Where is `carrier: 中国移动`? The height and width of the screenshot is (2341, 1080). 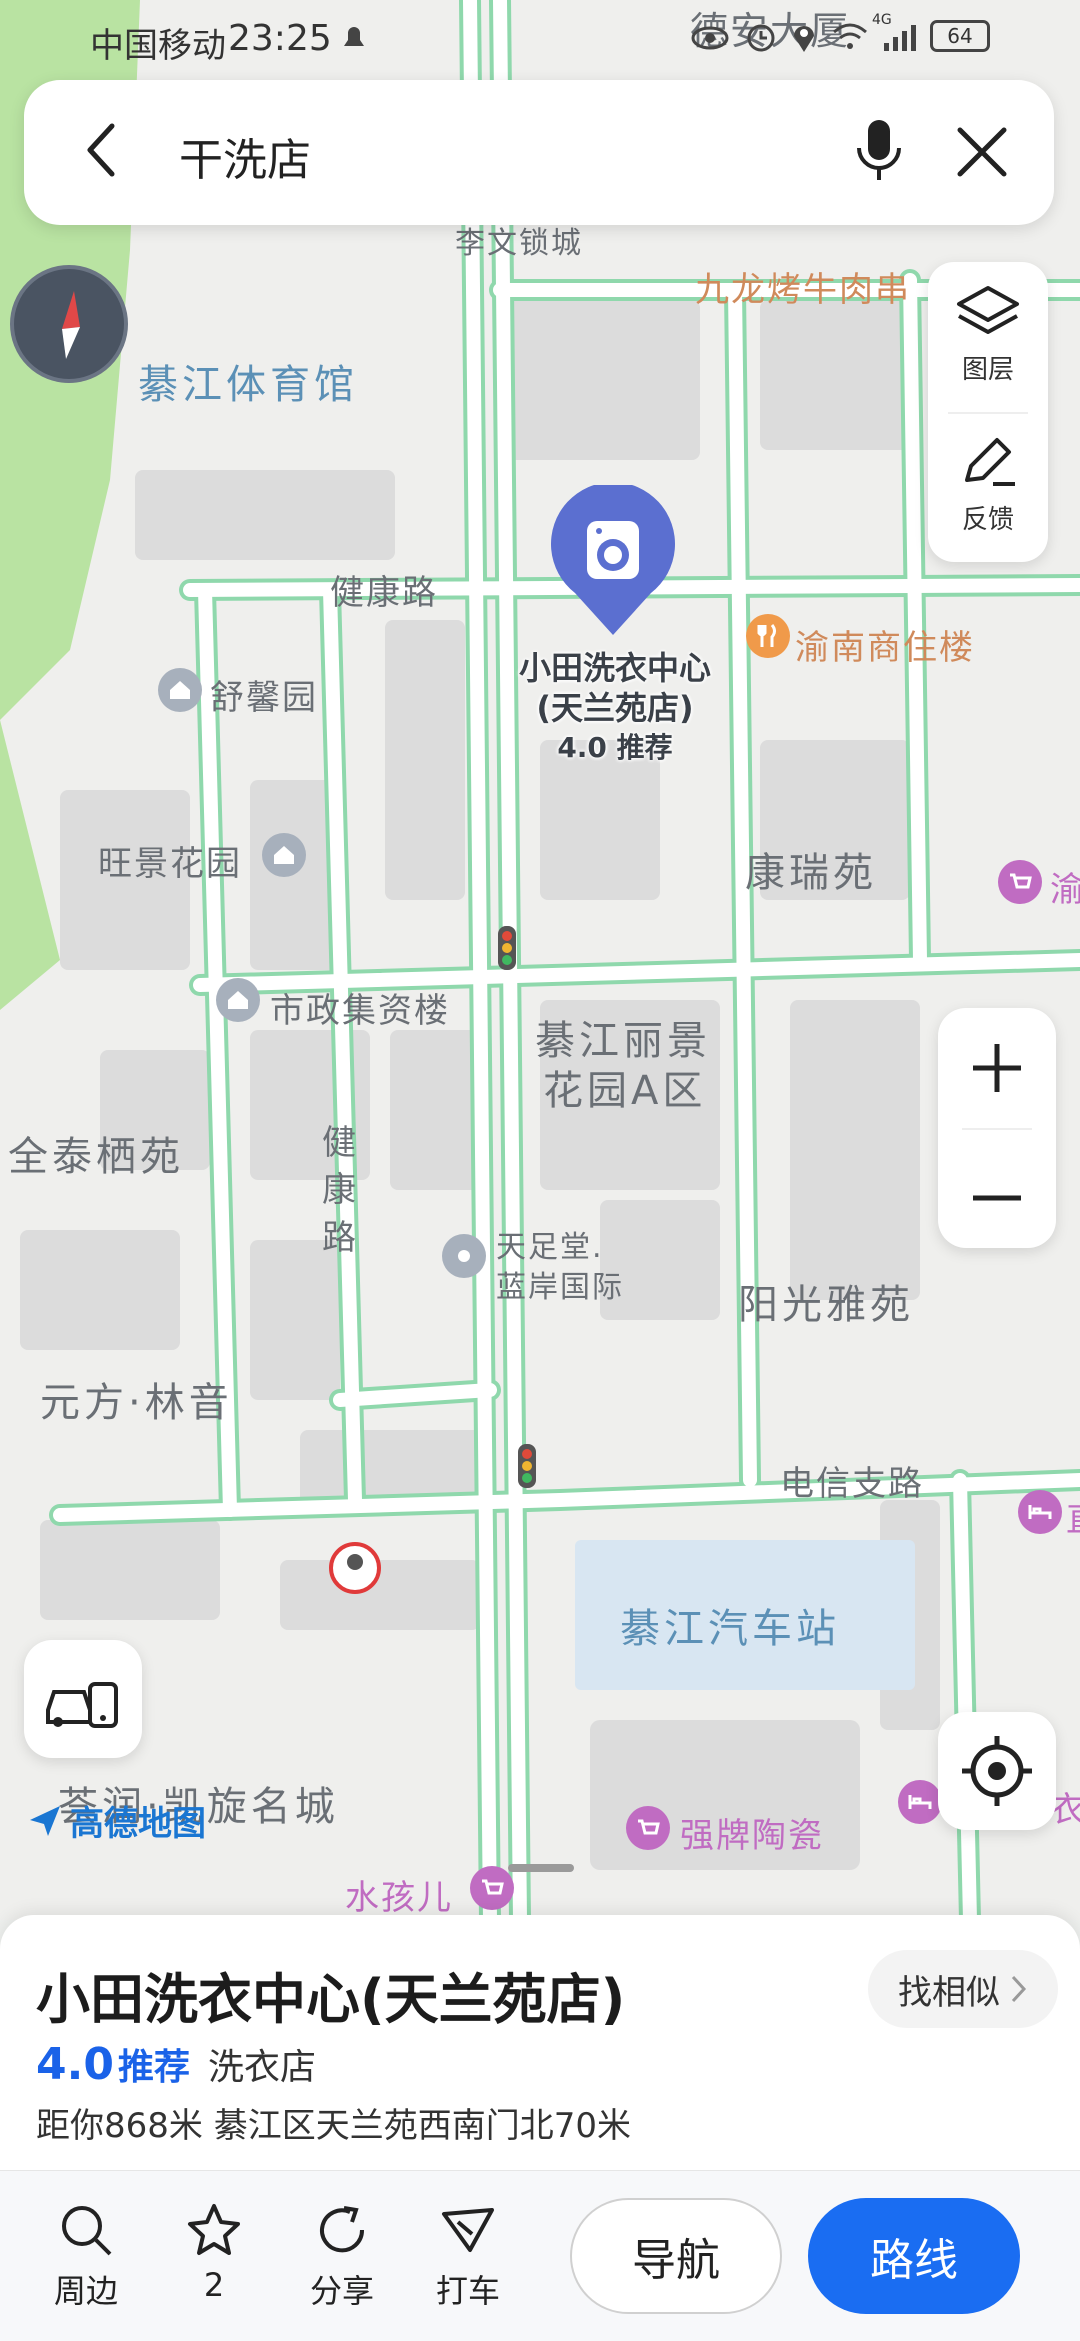
carrier: 中国移动 is located at coordinates (158, 46).